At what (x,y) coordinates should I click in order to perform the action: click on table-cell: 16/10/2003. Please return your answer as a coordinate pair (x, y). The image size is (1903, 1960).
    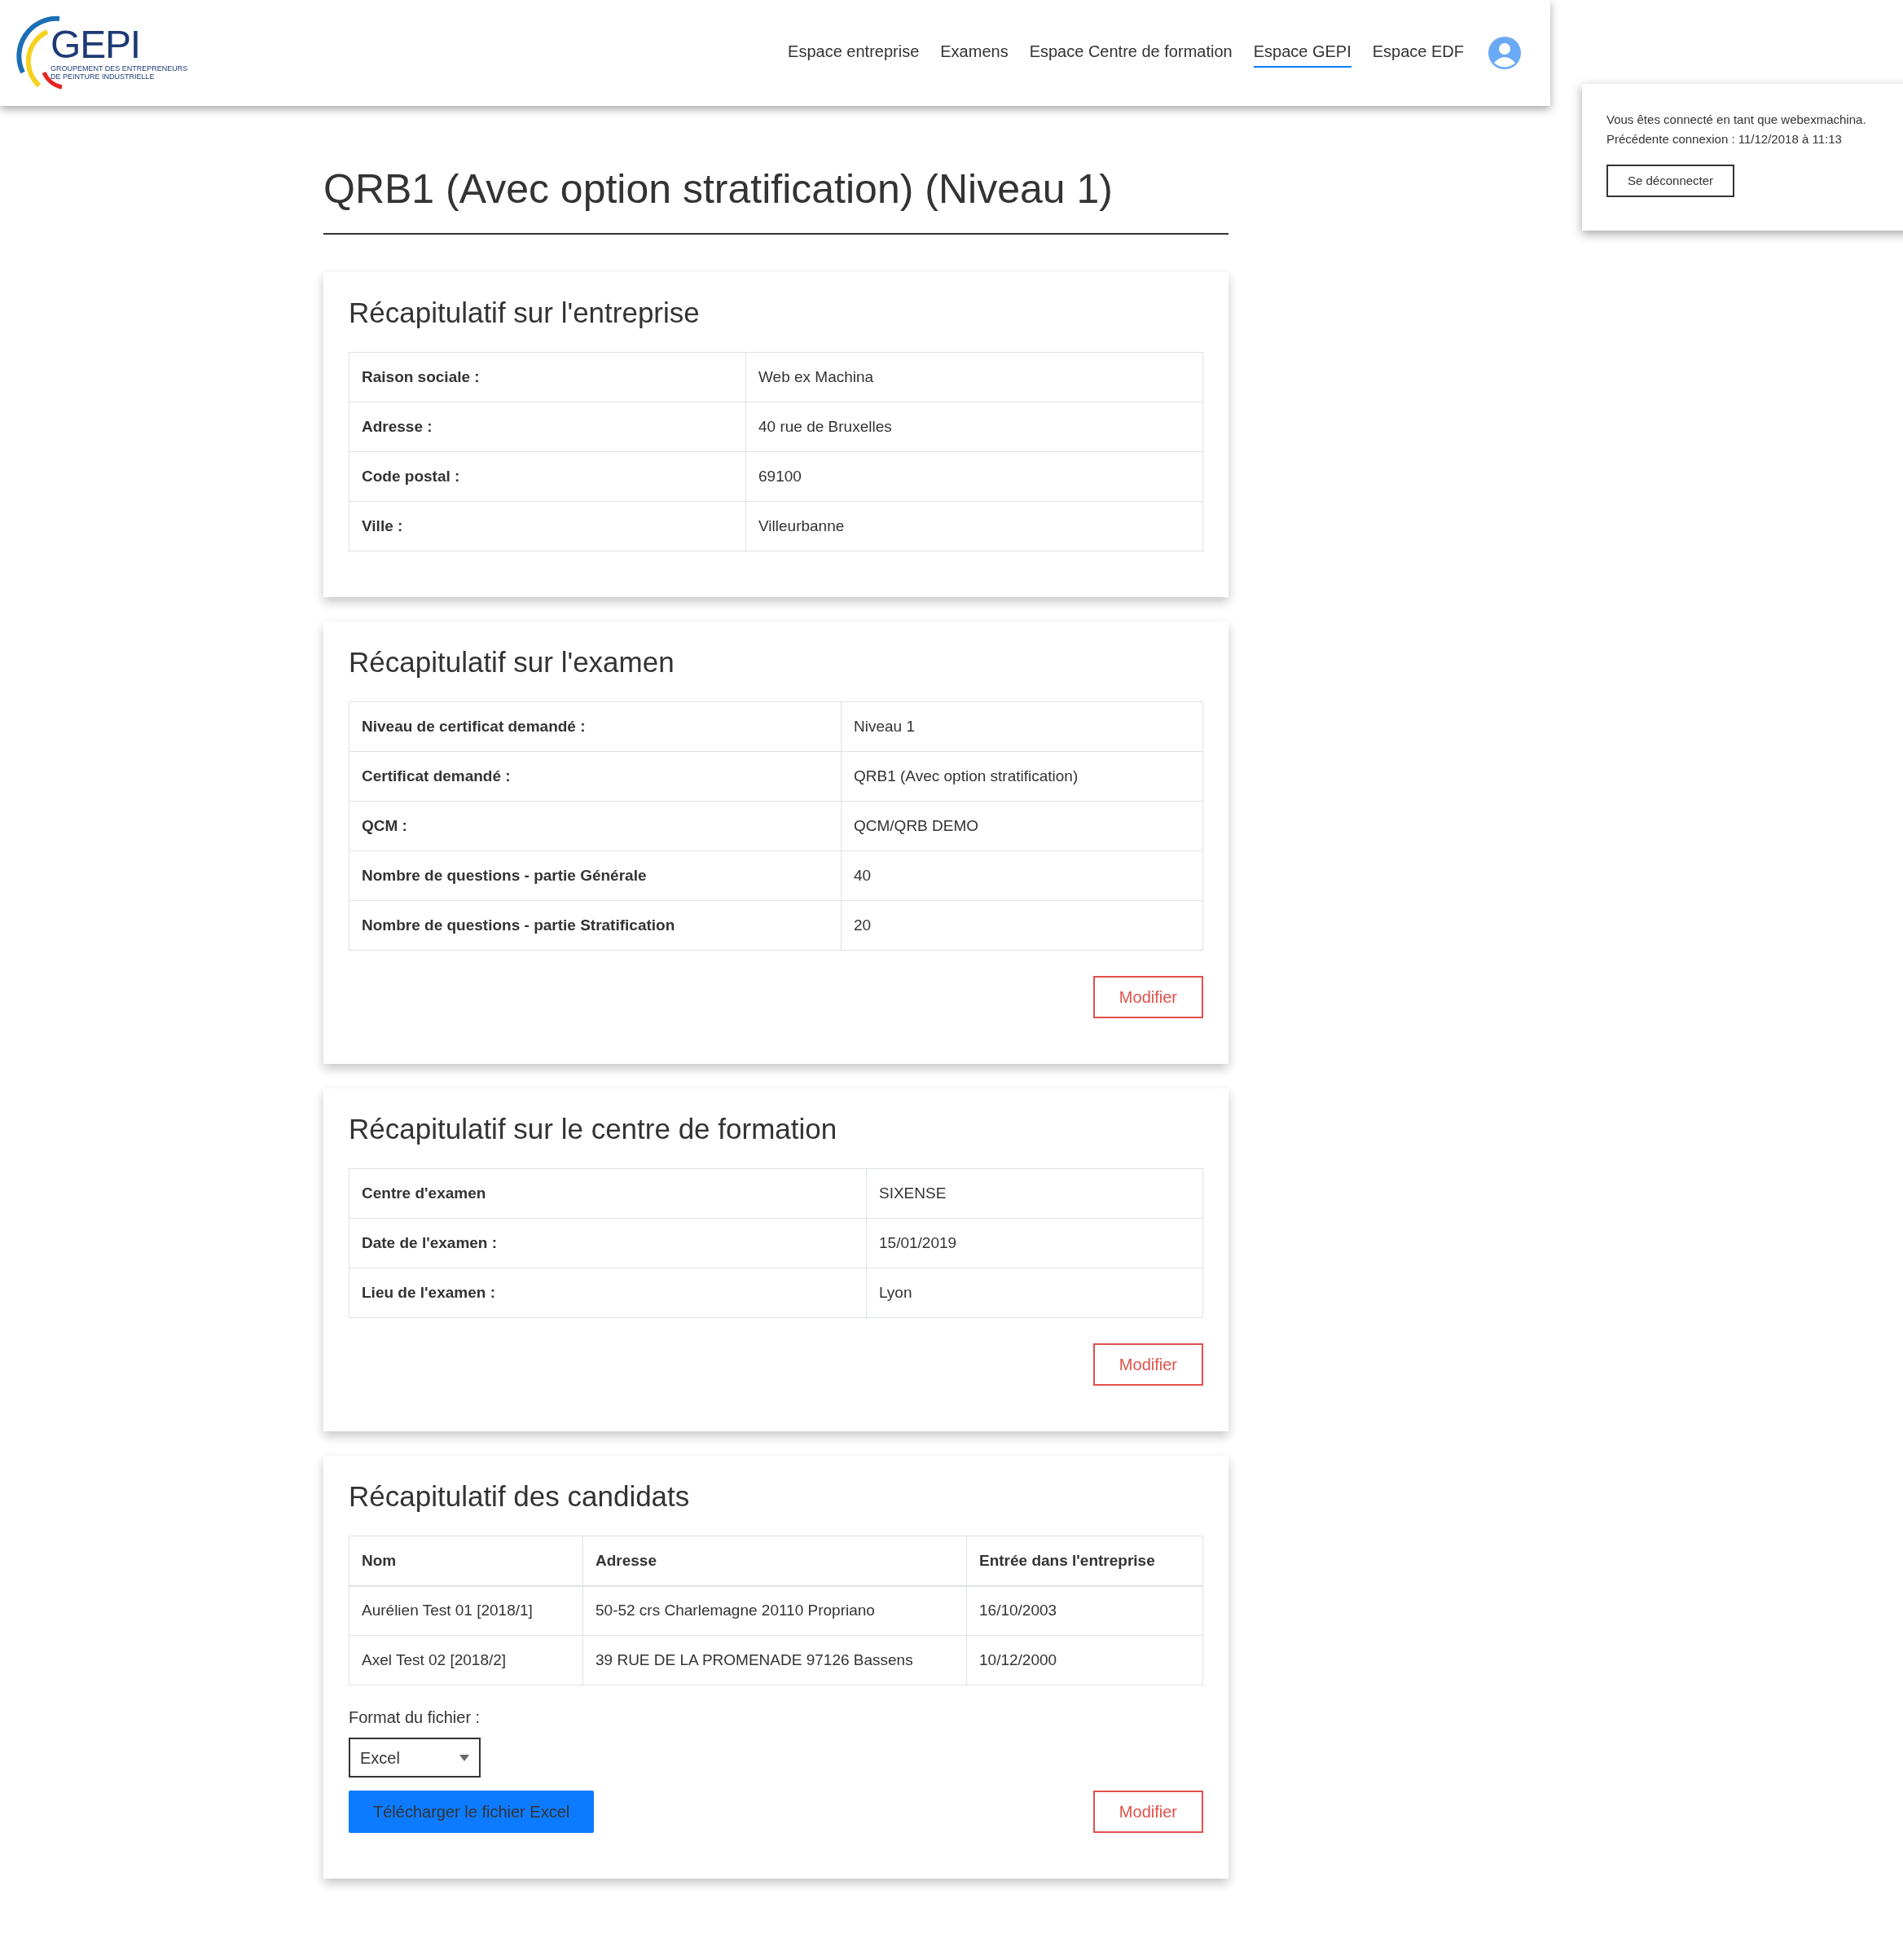
    Looking at the image, I should click on (1084, 1610).